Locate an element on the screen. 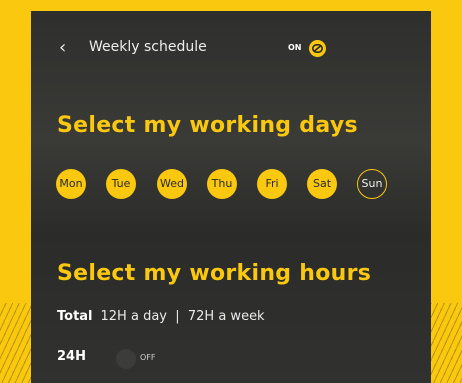  total-hours-row: Total 12H a day | 72H a week is located at coordinates (161, 316).